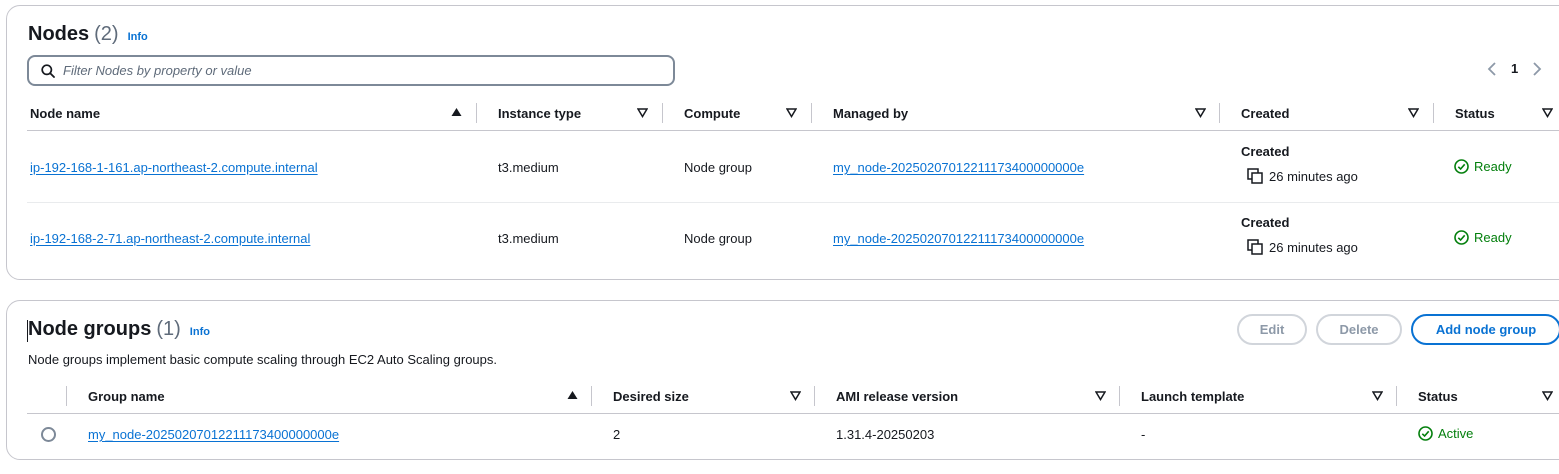 The height and width of the screenshot is (474, 1559). What do you see at coordinates (138, 37) in the screenshot?
I see `nodes-info-link: Info` at bounding box center [138, 37].